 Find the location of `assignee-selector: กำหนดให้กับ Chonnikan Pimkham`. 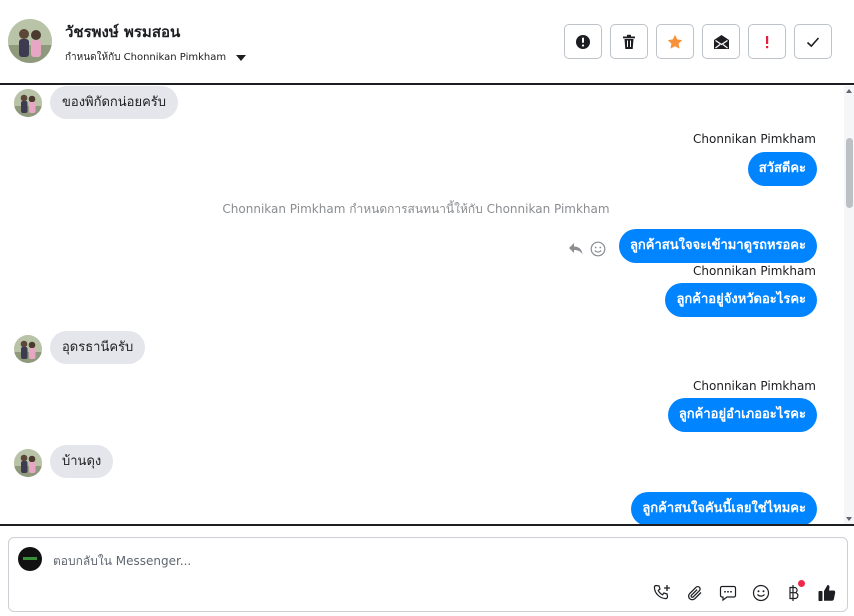

assignee-selector: กำหนดให้กับ Chonnikan Pimkham is located at coordinates (156, 57).